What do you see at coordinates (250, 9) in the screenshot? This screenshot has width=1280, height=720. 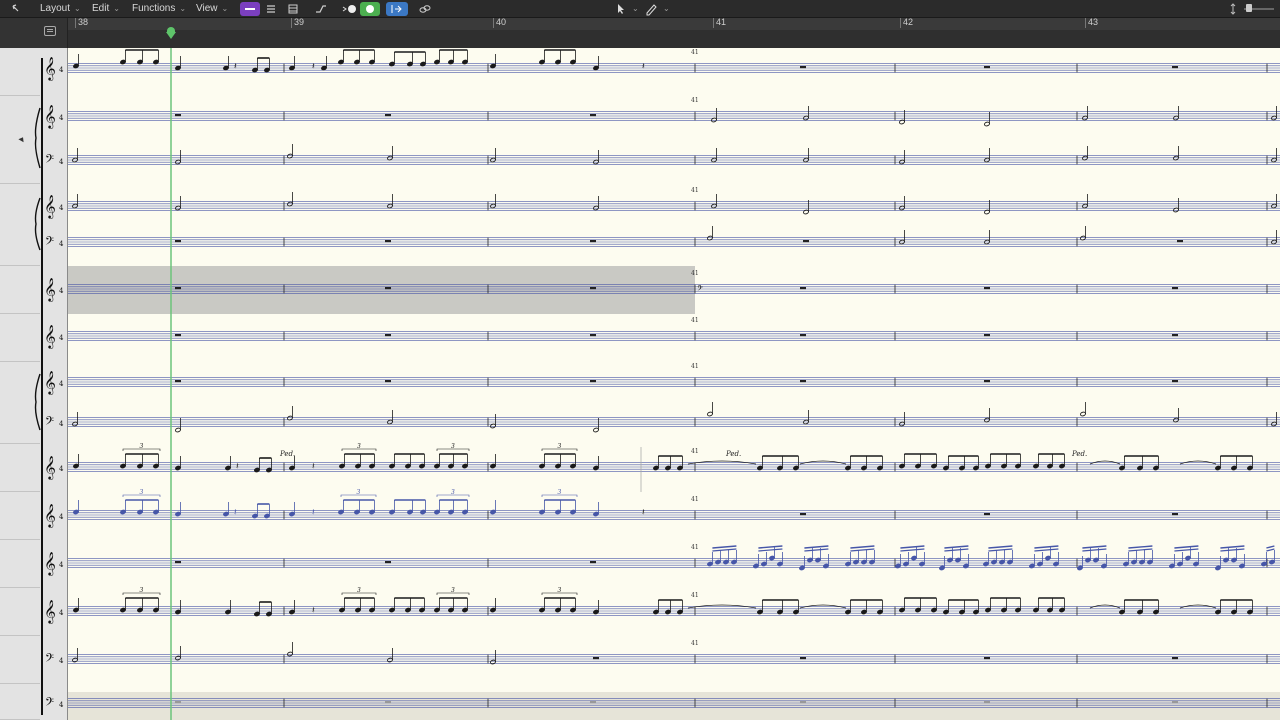 I see `linear-view-icon` at bounding box center [250, 9].